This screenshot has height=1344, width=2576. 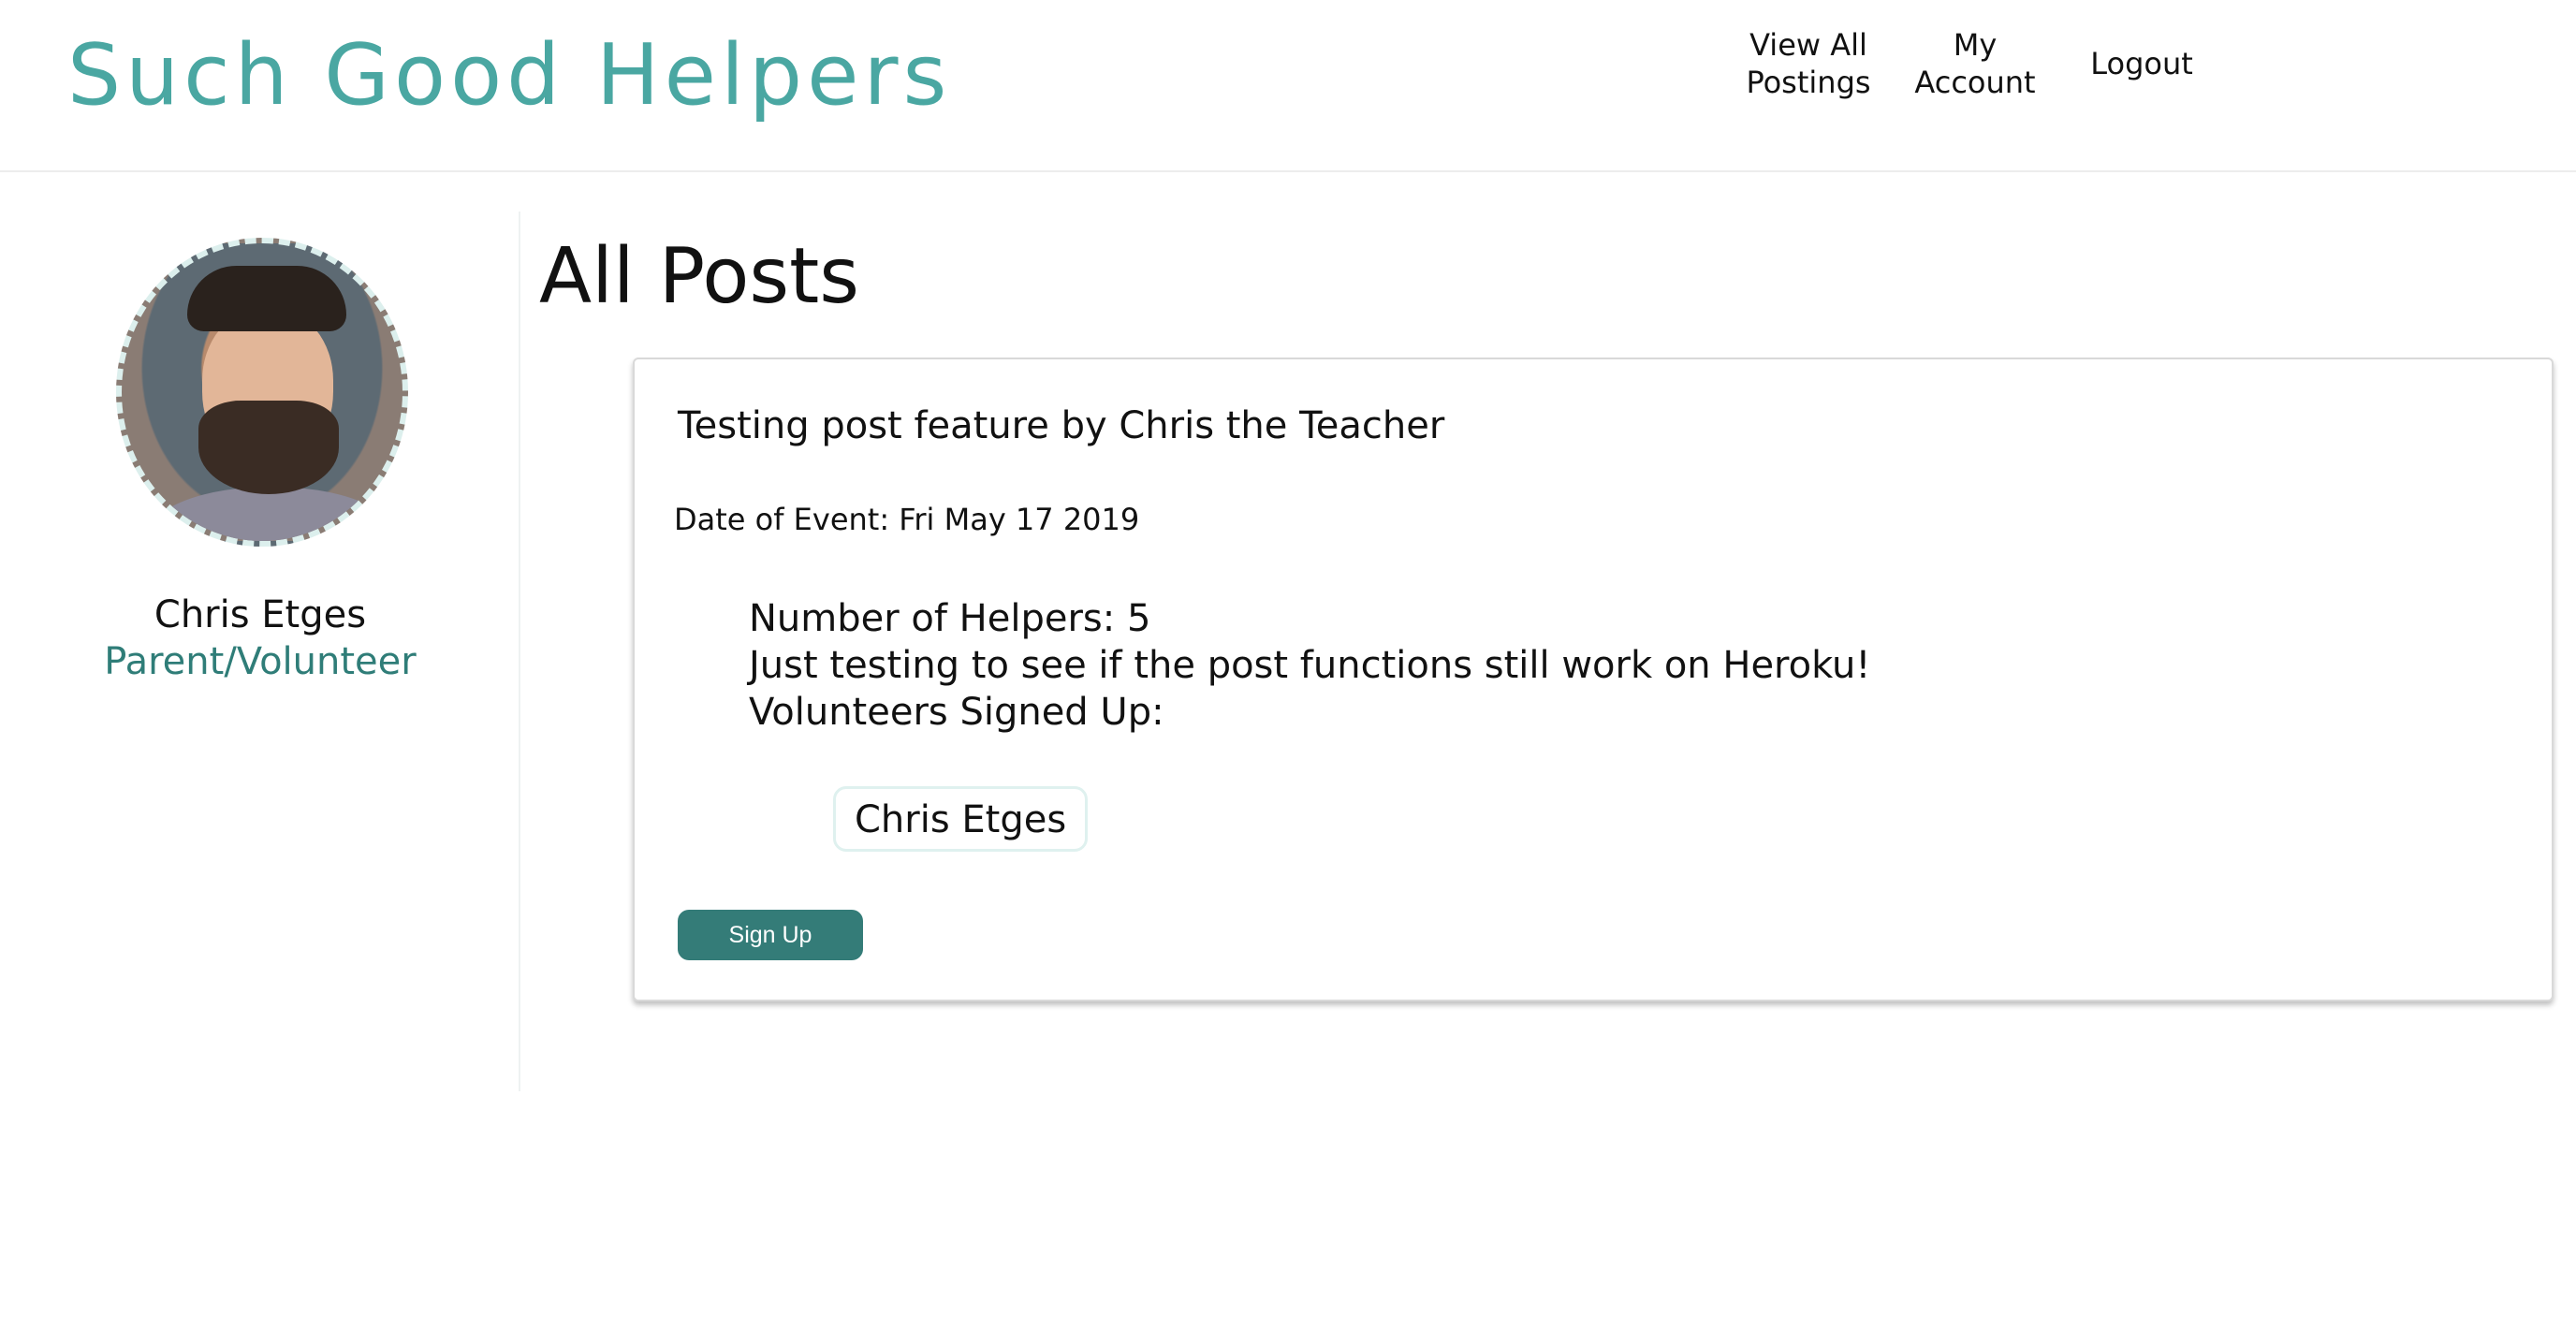 What do you see at coordinates (1975, 63) in the screenshot?
I see `nav-my-account: My Account` at bounding box center [1975, 63].